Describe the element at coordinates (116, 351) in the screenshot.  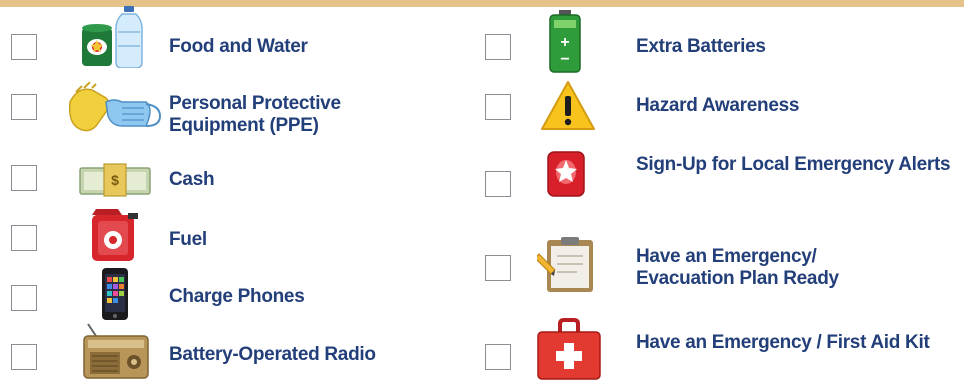
I see `radio-icon` at that location.